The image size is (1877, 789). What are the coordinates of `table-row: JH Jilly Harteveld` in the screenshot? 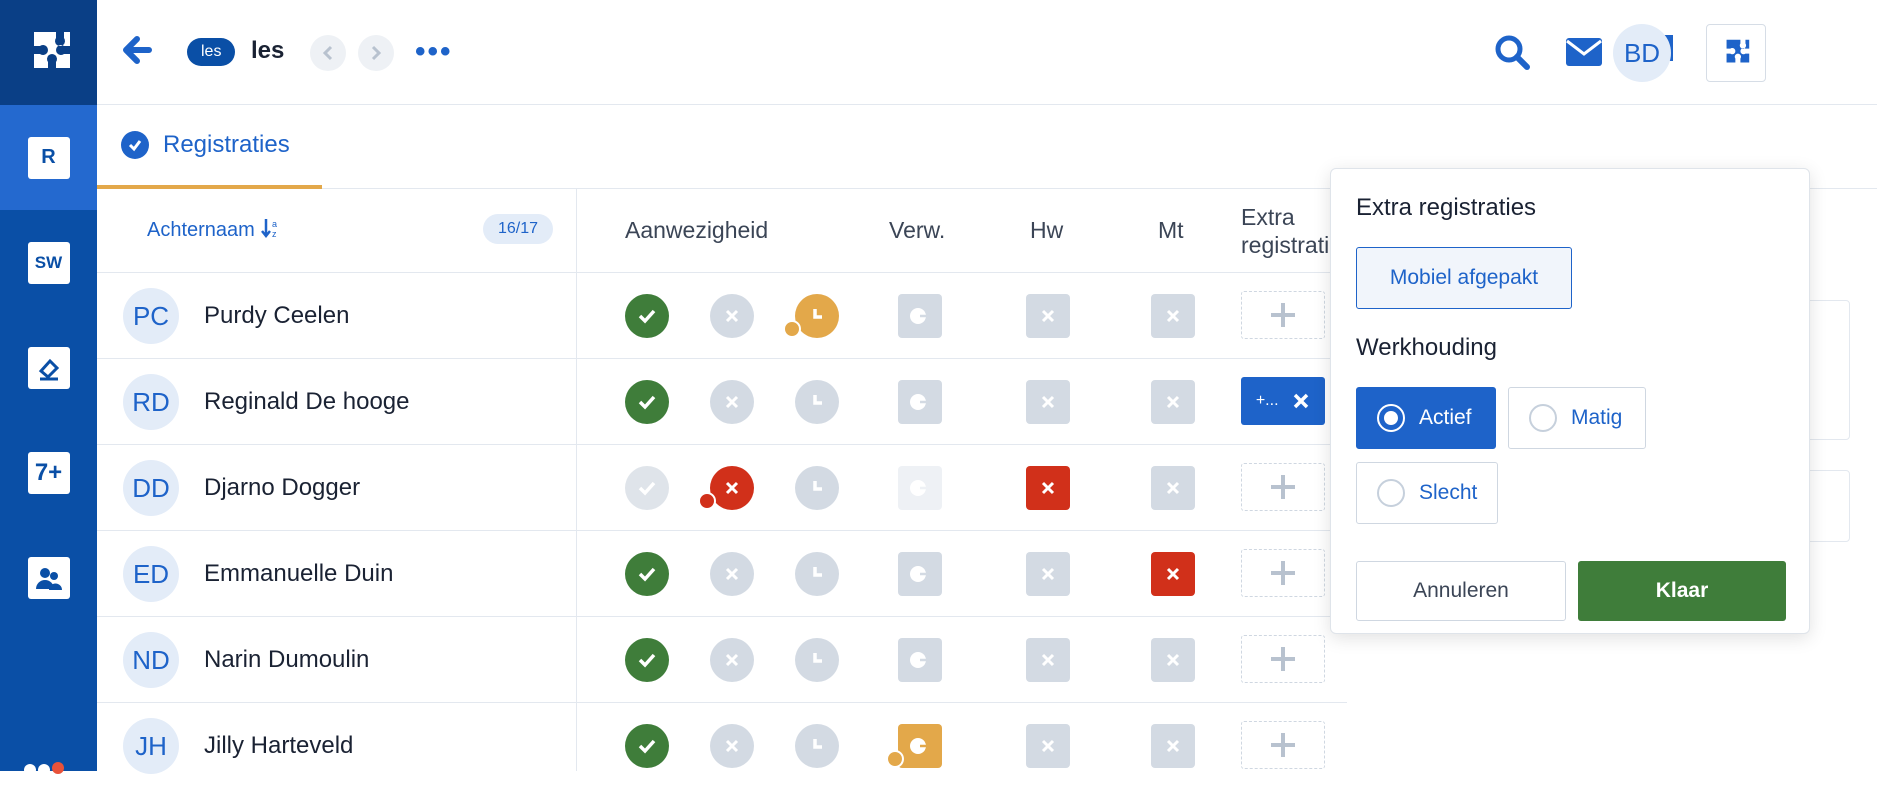 It's located at (722, 746).